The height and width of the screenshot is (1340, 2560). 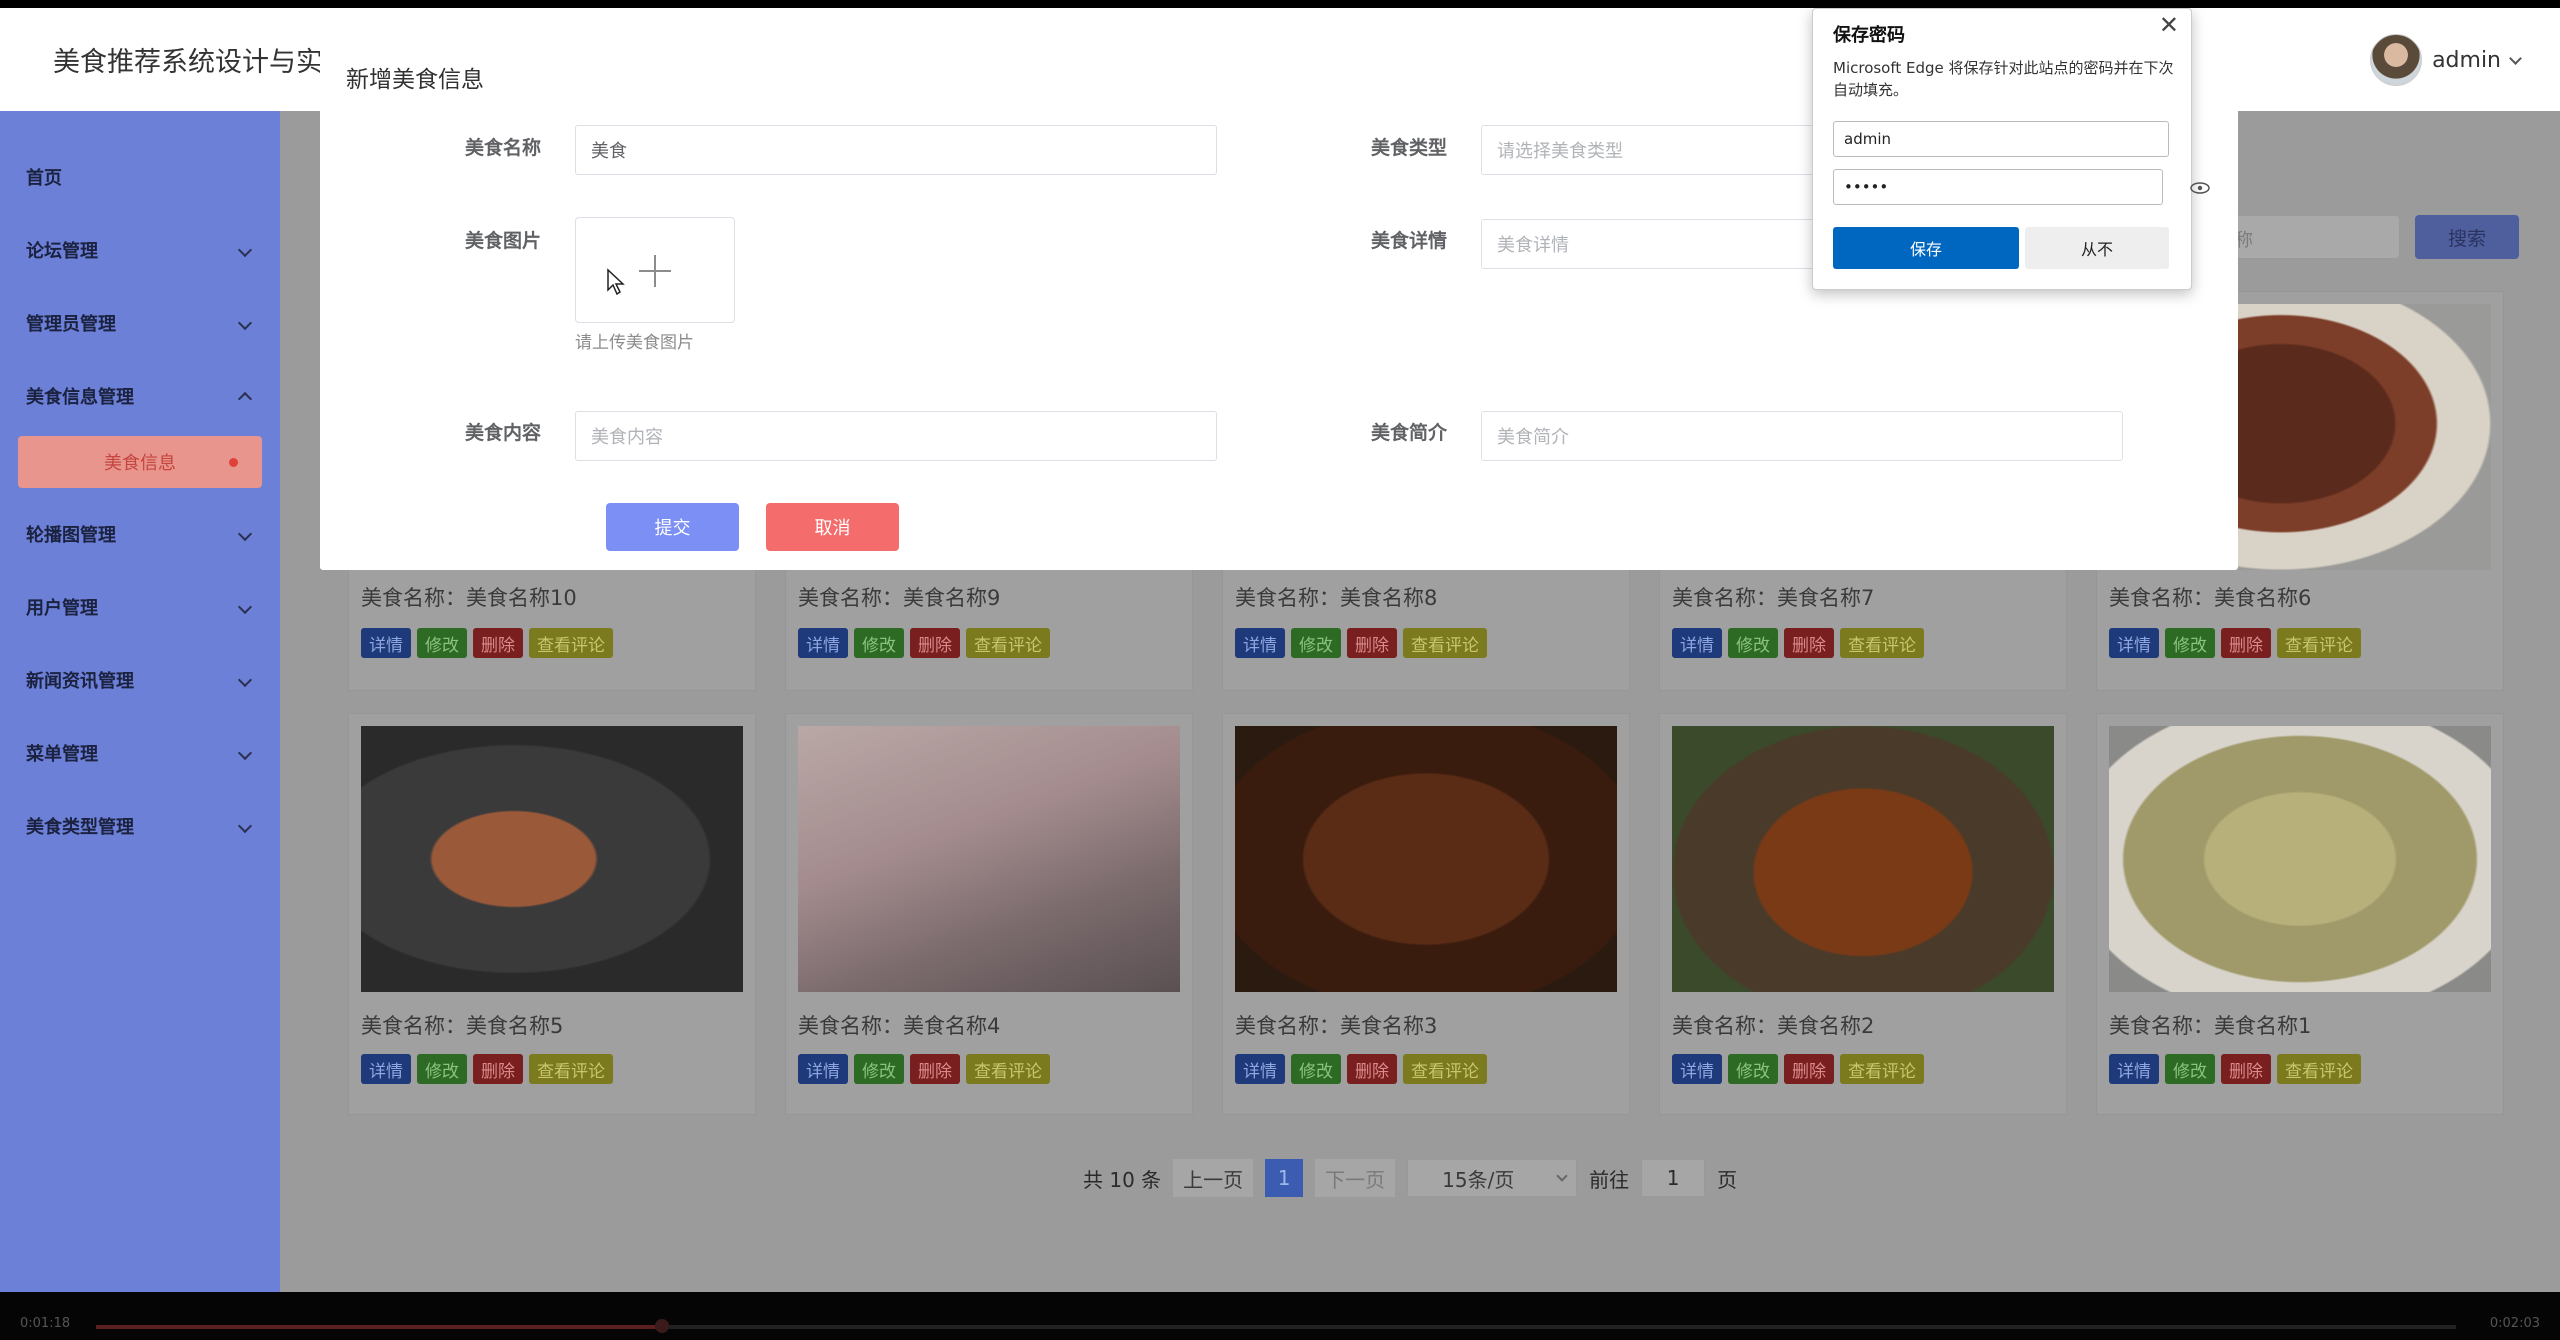 What do you see at coordinates (80, 397) in the screenshot?
I see `sidebar-item-label: 美食信息管理` at bounding box center [80, 397].